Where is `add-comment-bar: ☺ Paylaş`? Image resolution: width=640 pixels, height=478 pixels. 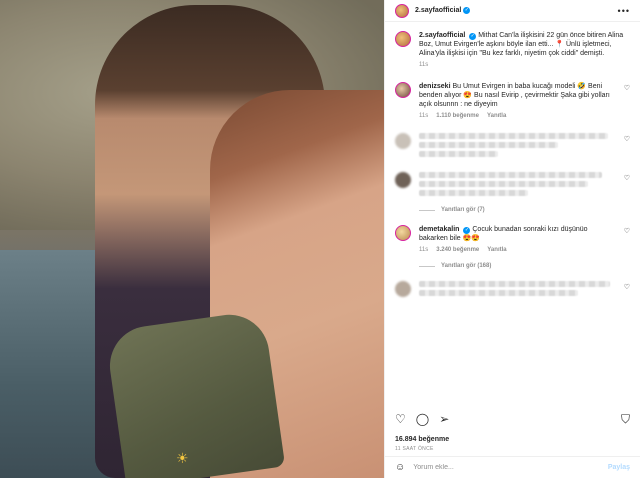
add-comment-bar: ☺ Paylaş is located at coordinates (512, 467).